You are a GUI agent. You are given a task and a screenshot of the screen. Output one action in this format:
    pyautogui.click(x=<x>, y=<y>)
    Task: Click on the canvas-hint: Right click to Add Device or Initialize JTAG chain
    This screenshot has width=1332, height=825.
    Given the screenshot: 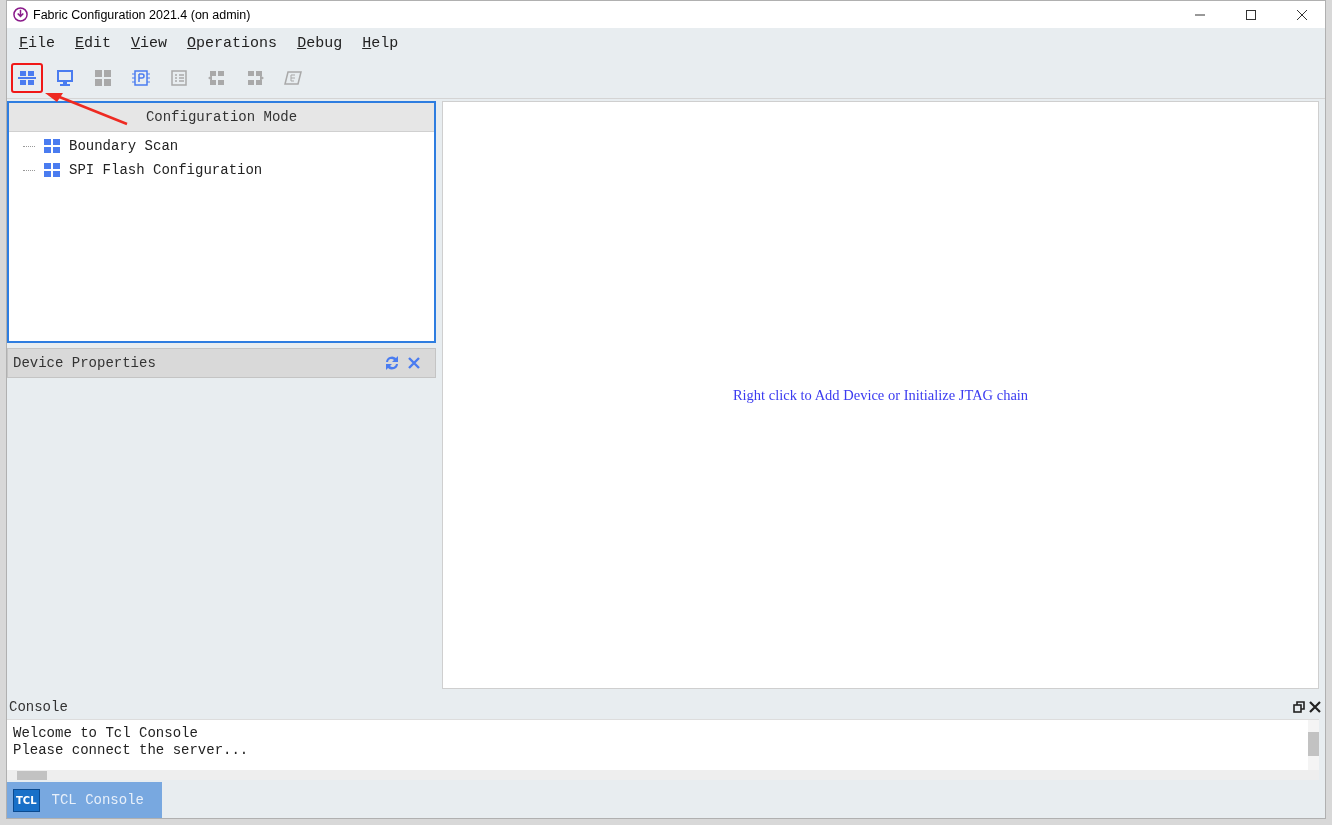 What is the action you would take?
    pyautogui.click(x=880, y=395)
    